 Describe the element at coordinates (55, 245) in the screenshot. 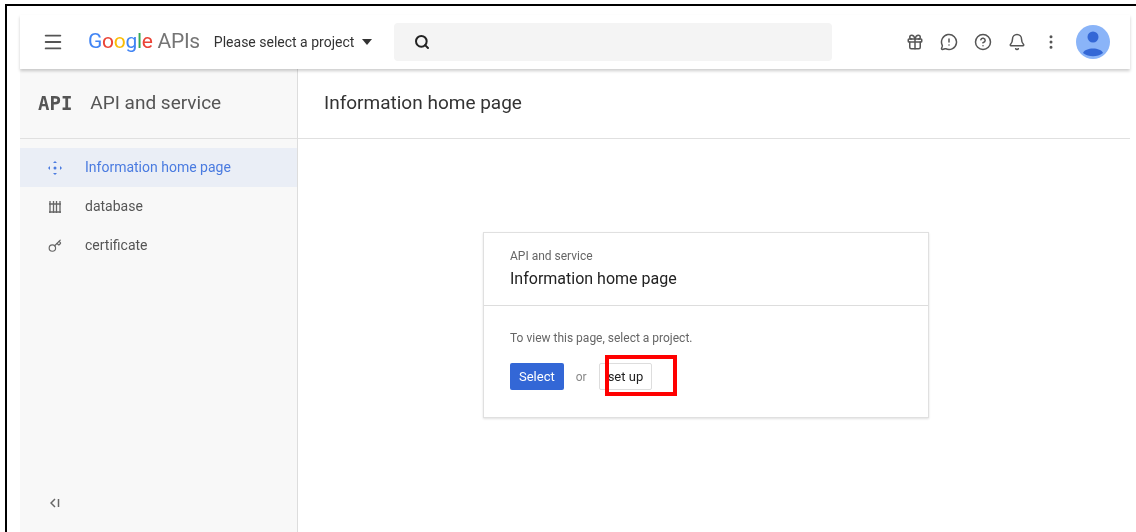

I see `key-icon` at that location.